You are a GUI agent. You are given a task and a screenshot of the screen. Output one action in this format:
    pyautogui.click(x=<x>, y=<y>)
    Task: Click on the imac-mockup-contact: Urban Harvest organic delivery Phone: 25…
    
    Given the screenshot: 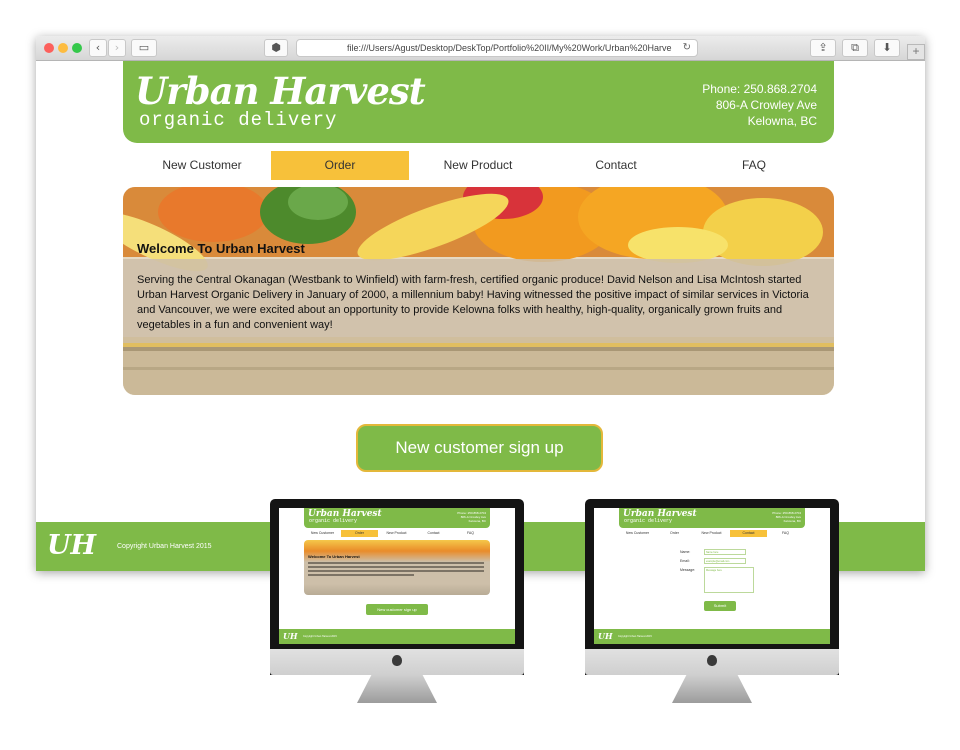 What is the action you would take?
    pyautogui.click(x=712, y=603)
    